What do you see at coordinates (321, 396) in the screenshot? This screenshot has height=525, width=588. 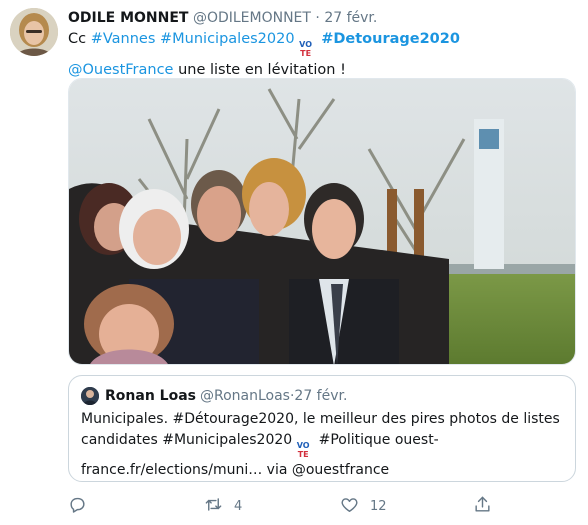 I see `quoted-tweet-date: 27 févr.` at bounding box center [321, 396].